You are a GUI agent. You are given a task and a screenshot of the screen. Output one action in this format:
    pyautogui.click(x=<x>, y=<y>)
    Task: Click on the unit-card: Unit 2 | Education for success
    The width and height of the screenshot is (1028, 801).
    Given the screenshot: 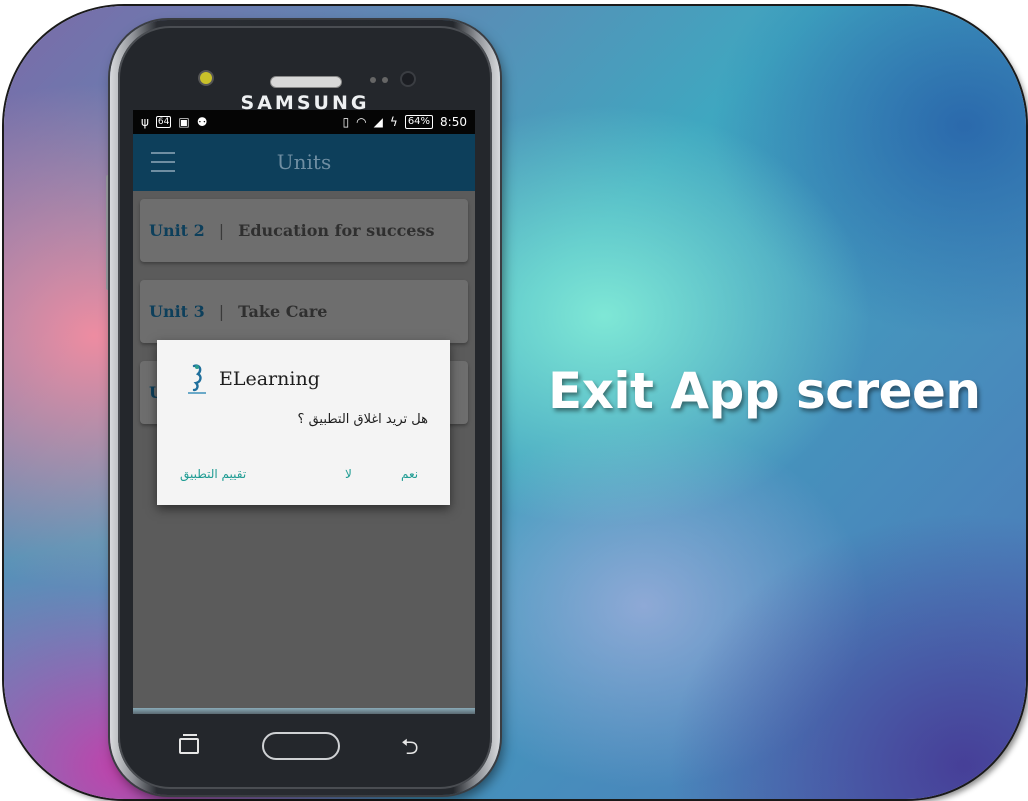 What is the action you would take?
    pyautogui.click(x=304, y=230)
    